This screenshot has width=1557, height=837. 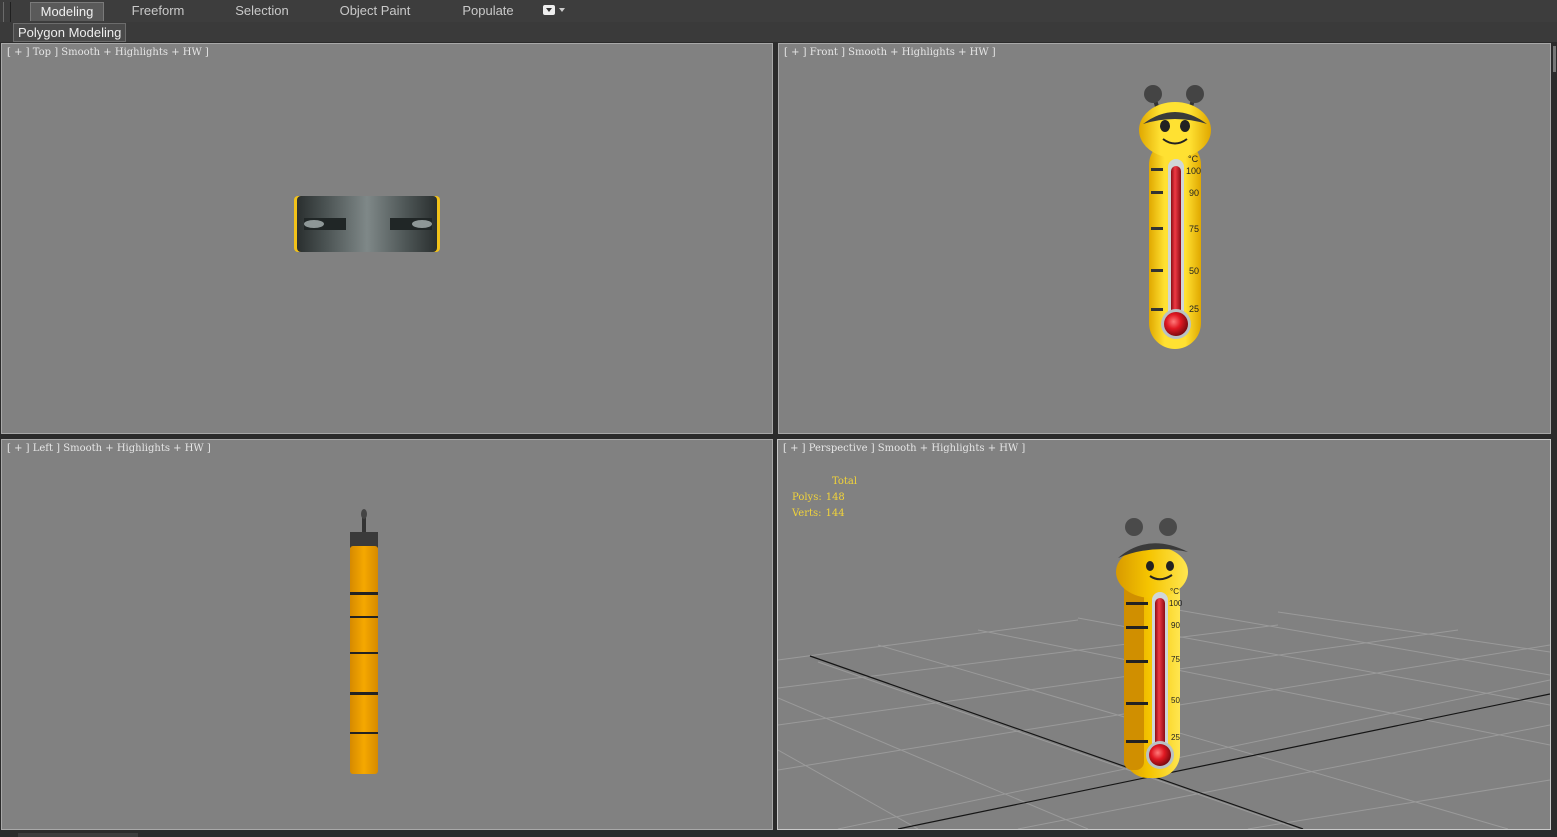 I want to click on persp-tick-25: 25, so click(x=1175, y=737).